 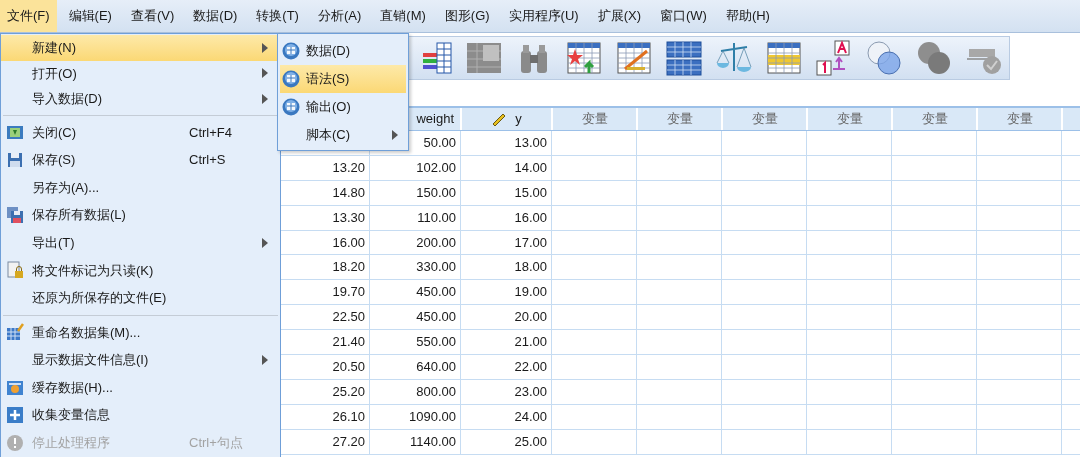 I want to click on highlighted-table-icon, so click(x=784, y=58).